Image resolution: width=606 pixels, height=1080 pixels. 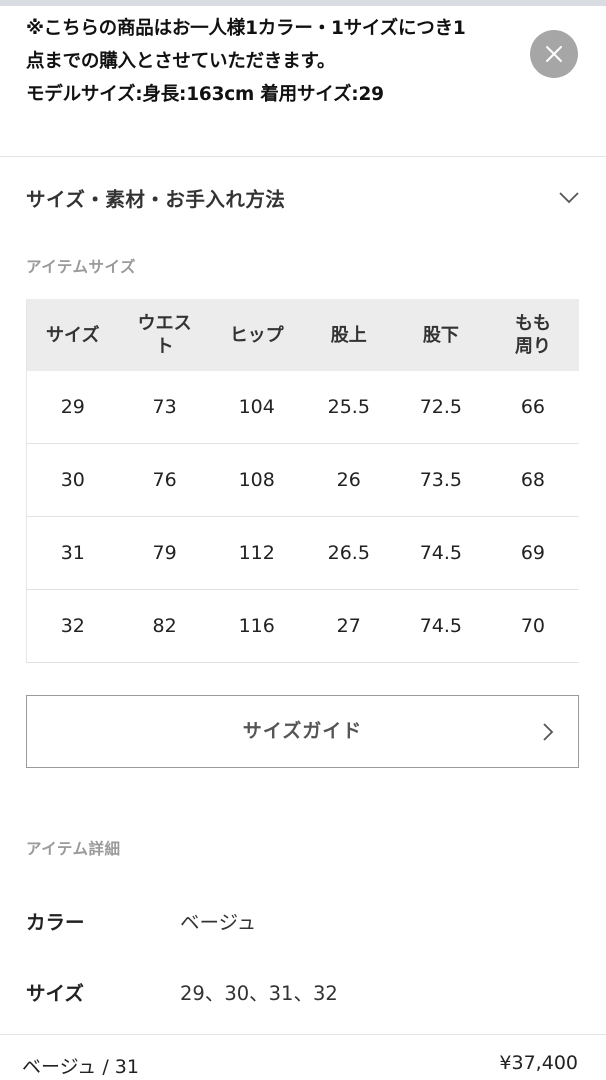 What do you see at coordinates (532, 626) in the screenshot?
I see `table-cell: 70` at bounding box center [532, 626].